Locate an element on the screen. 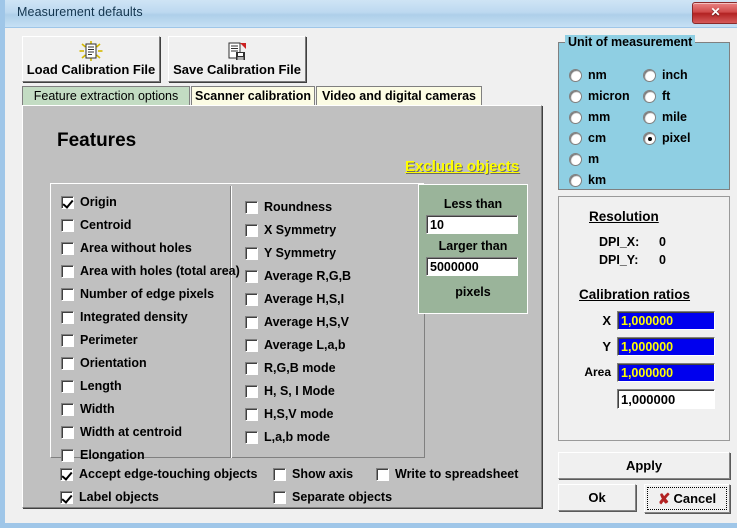 This screenshot has width=737, height=528. features-column-divider is located at coordinates (231, 322).